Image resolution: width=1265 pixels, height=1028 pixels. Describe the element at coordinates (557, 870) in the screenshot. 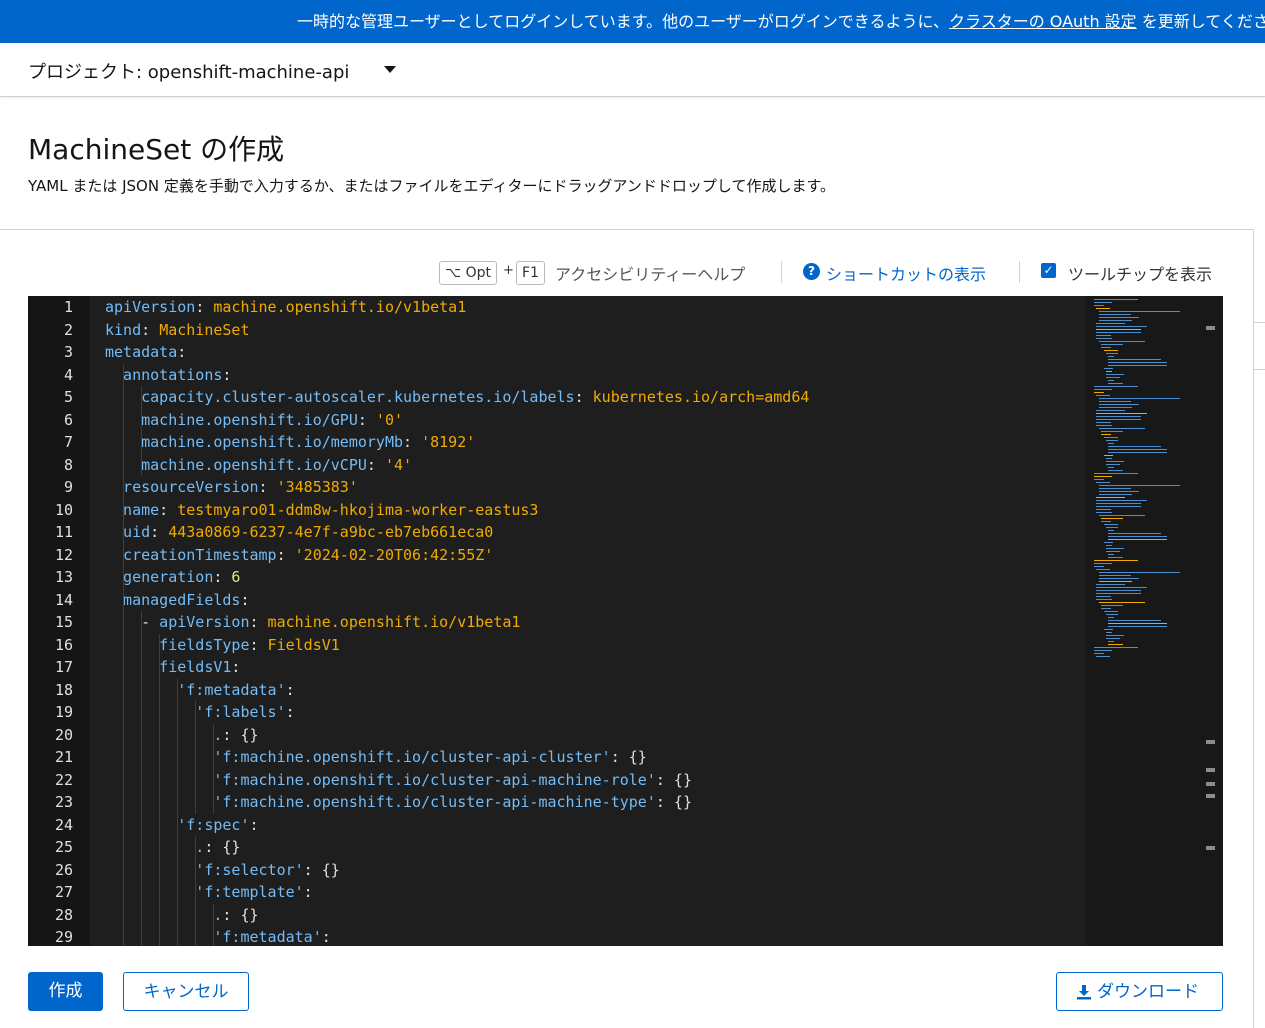

I see `code-line: 26 'f:selector': {}` at that location.